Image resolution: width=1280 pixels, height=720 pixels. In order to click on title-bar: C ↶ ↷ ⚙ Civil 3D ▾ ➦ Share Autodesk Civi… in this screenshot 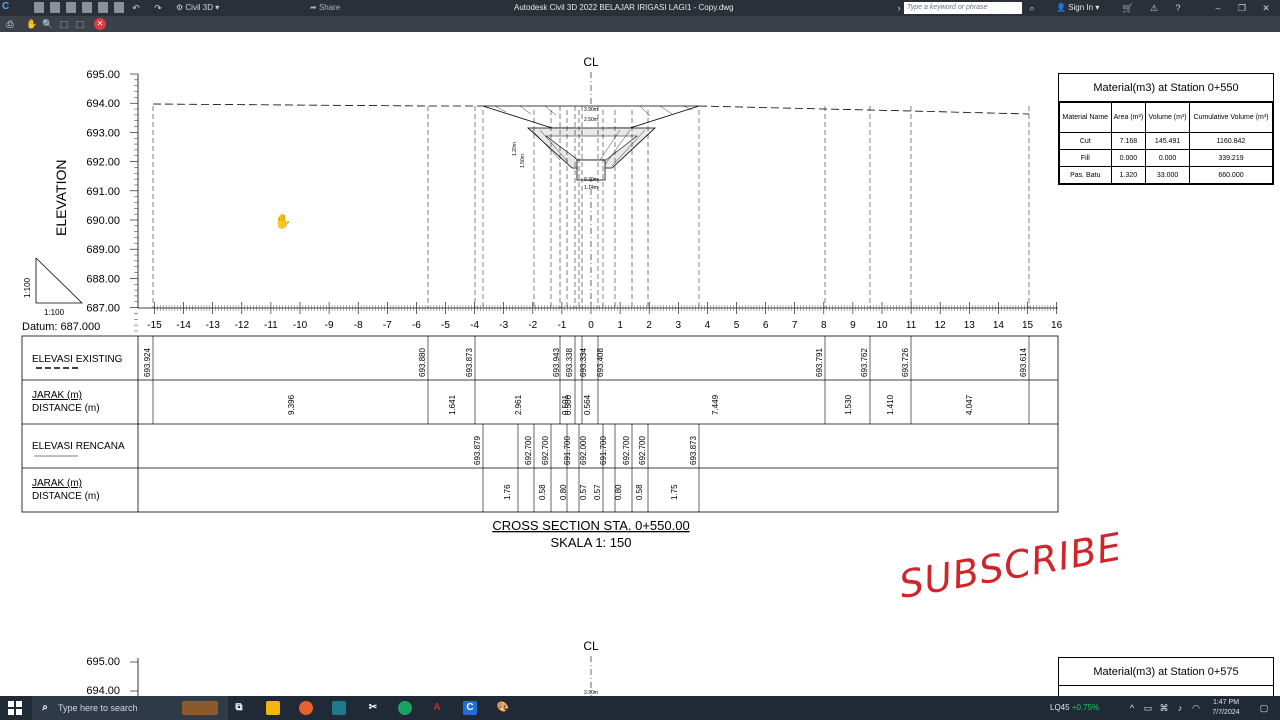, I will do `click(640, 8)`.